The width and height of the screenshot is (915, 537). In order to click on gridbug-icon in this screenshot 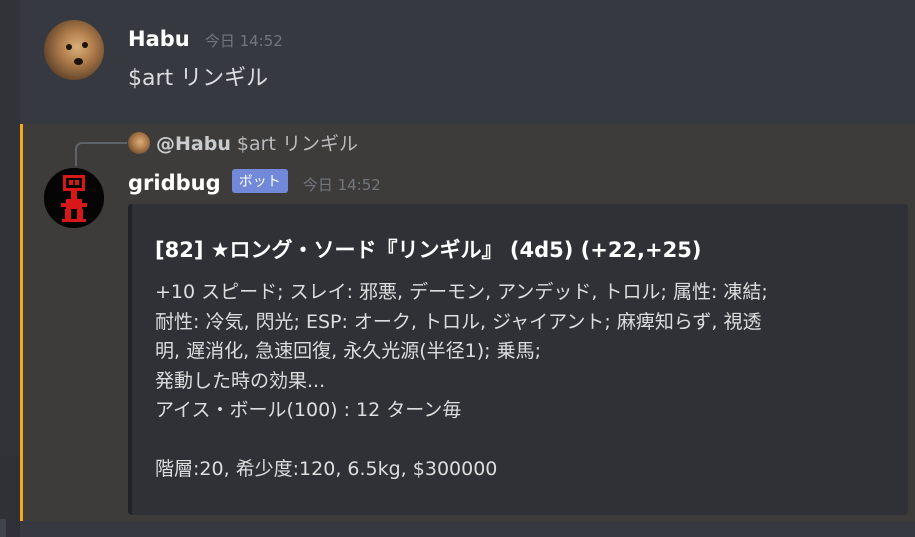, I will do `click(74, 198)`.